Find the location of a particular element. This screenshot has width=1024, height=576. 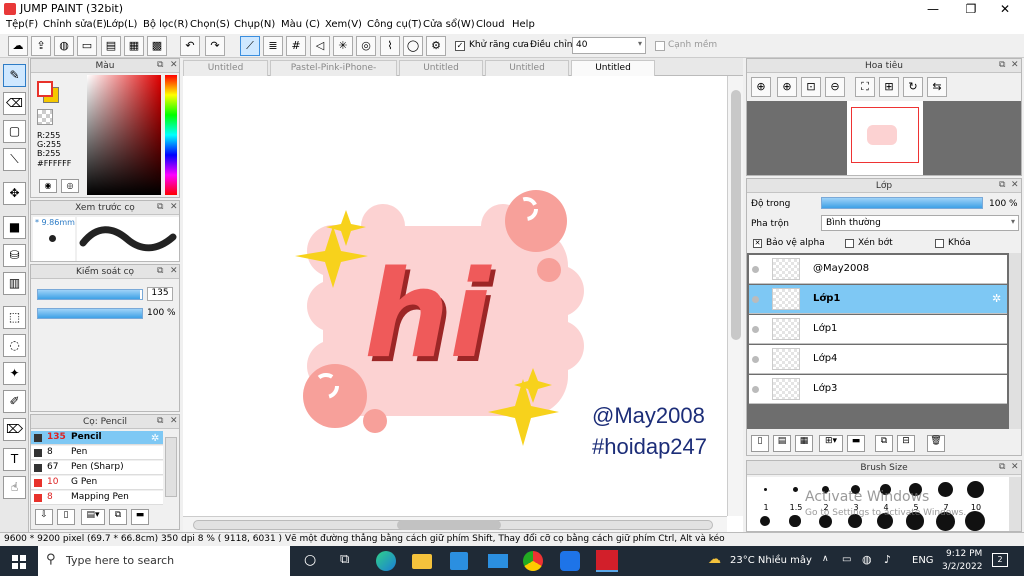

new-raster-icon: ▤ is located at coordinates (782, 443).